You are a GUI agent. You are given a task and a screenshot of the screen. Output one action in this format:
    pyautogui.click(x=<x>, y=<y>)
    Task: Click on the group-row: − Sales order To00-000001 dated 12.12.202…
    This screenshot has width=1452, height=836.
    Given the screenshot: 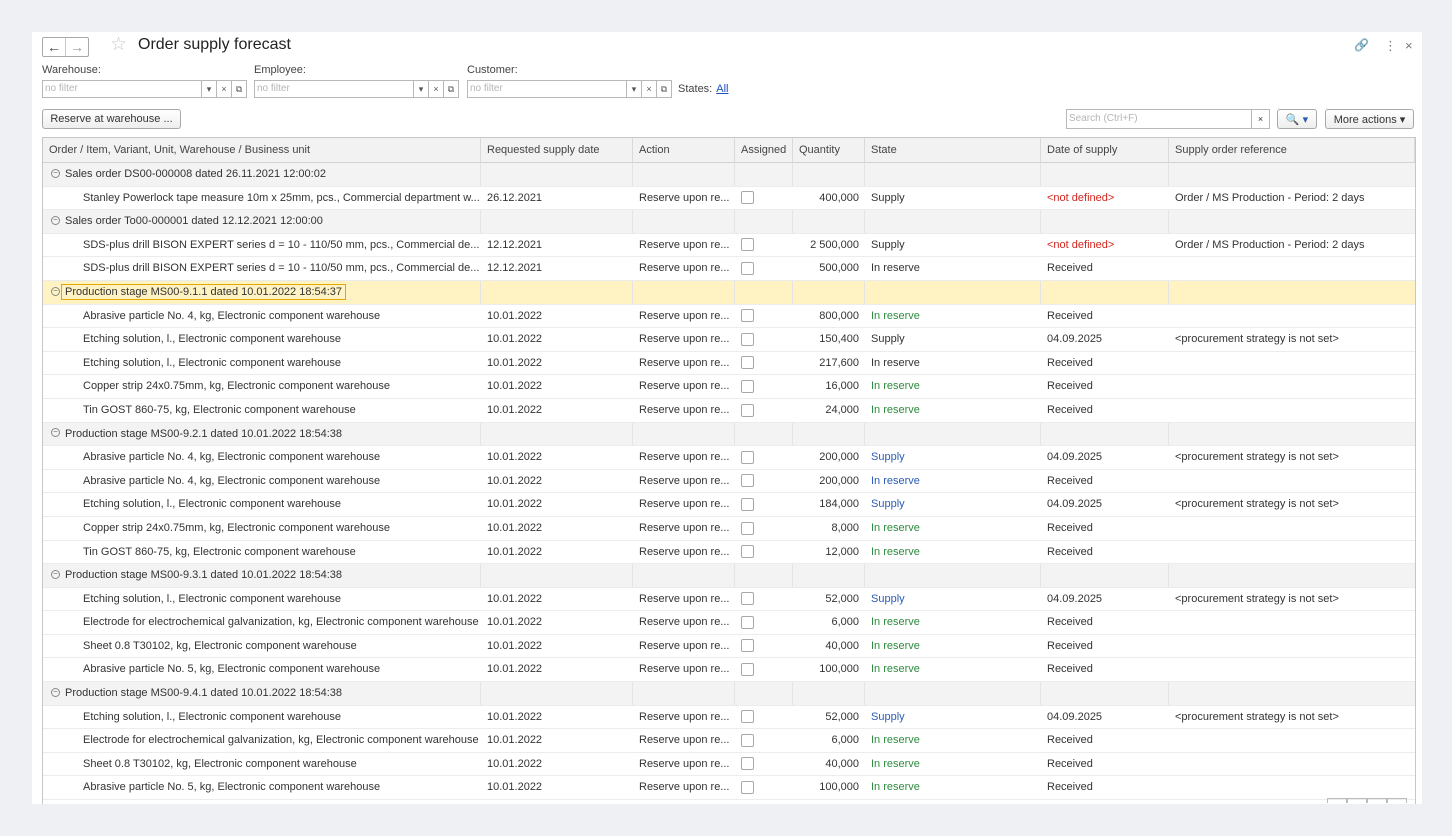 What is the action you would take?
    pyautogui.click(x=729, y=222)
    